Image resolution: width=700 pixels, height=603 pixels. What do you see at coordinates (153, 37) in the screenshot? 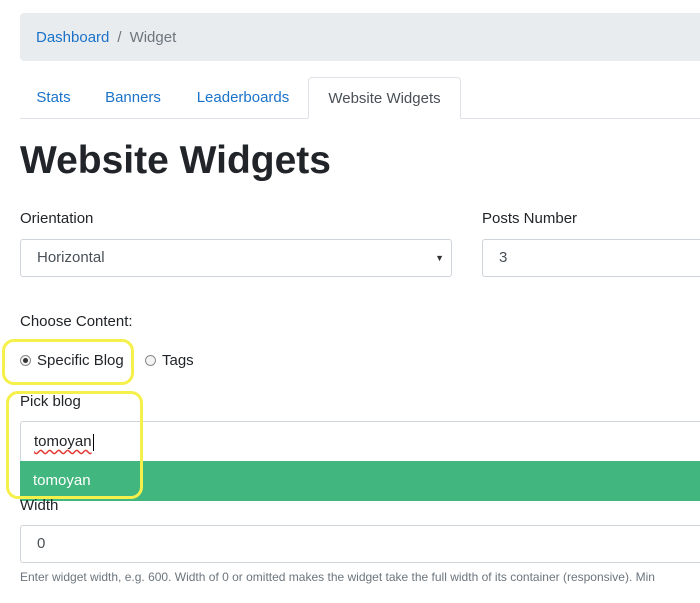
I see `breadcrumb-current: Widget` at bounding box center [153, 37].